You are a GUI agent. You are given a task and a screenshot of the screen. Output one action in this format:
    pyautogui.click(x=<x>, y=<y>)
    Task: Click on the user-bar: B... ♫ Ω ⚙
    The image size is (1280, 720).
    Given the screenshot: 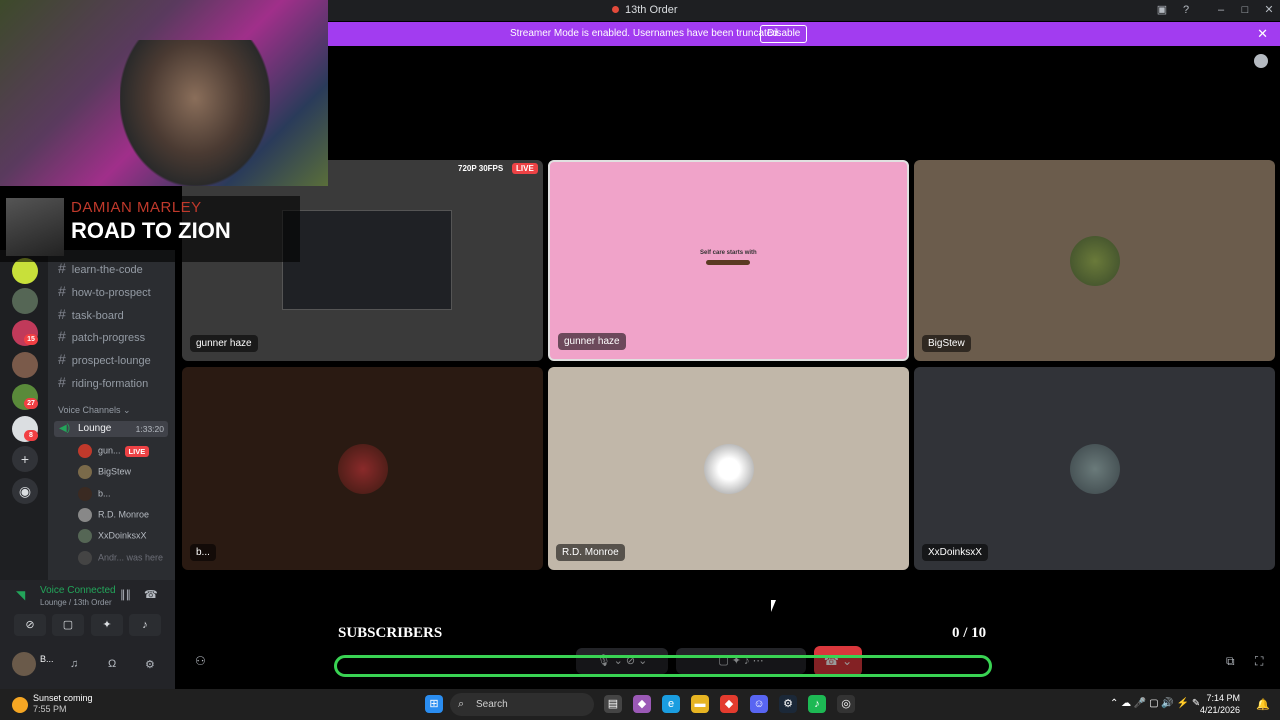 What is the action you would take?
    pyautogui.click(x=87, y=665)
    